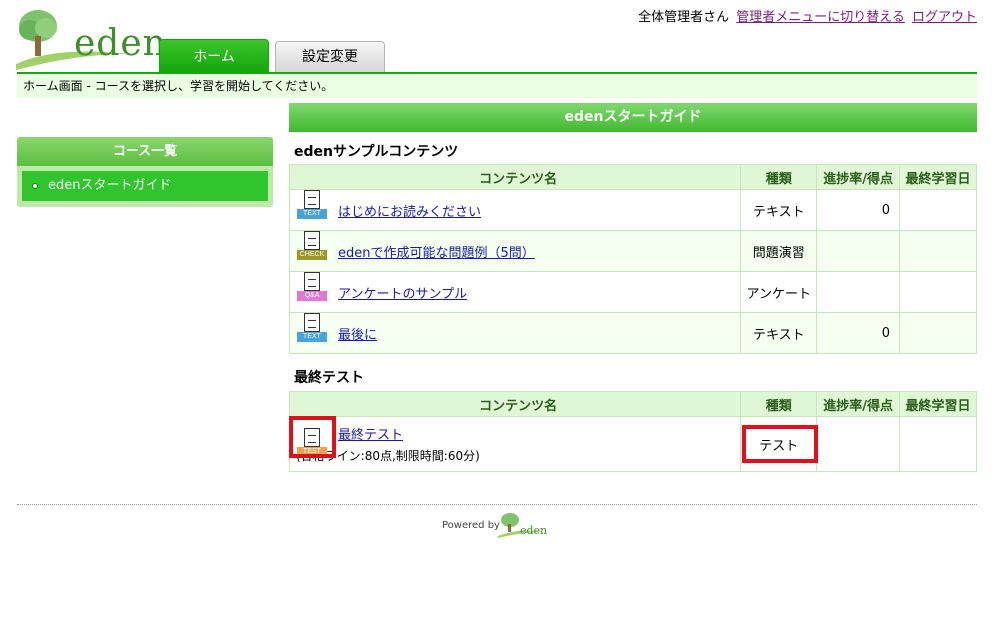 Image resolution: width=994 pixels, height=628 pixels. I want to click on logo-text: eden, so click(120, 43).